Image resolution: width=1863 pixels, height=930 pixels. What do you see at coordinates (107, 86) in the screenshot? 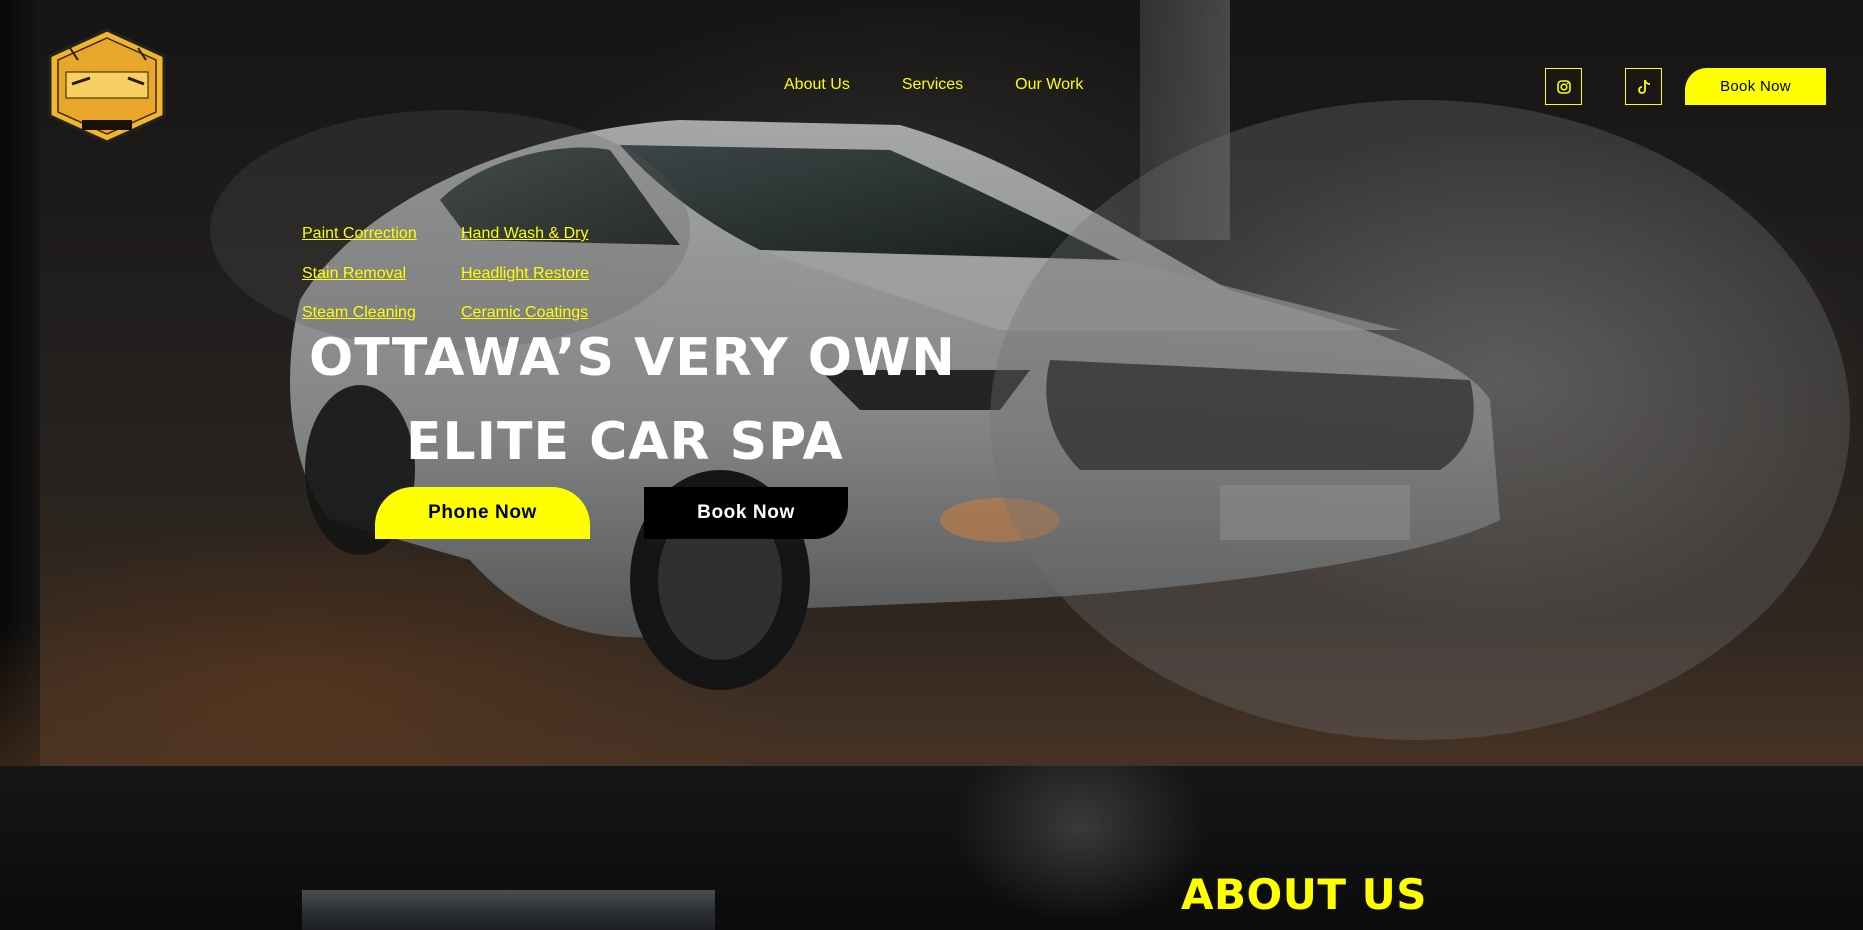
I see `elite-auto-spa-logo` at bounding box center [107, 86].